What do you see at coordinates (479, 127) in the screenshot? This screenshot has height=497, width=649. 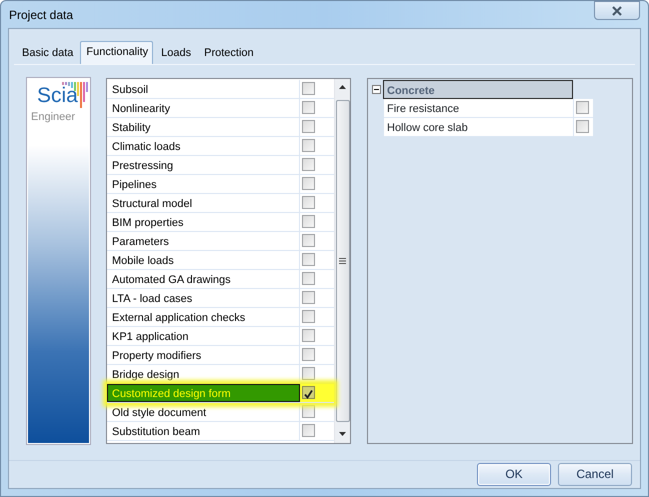 I see `property-label: Hollow core slab` at bounding box center [479, 127].